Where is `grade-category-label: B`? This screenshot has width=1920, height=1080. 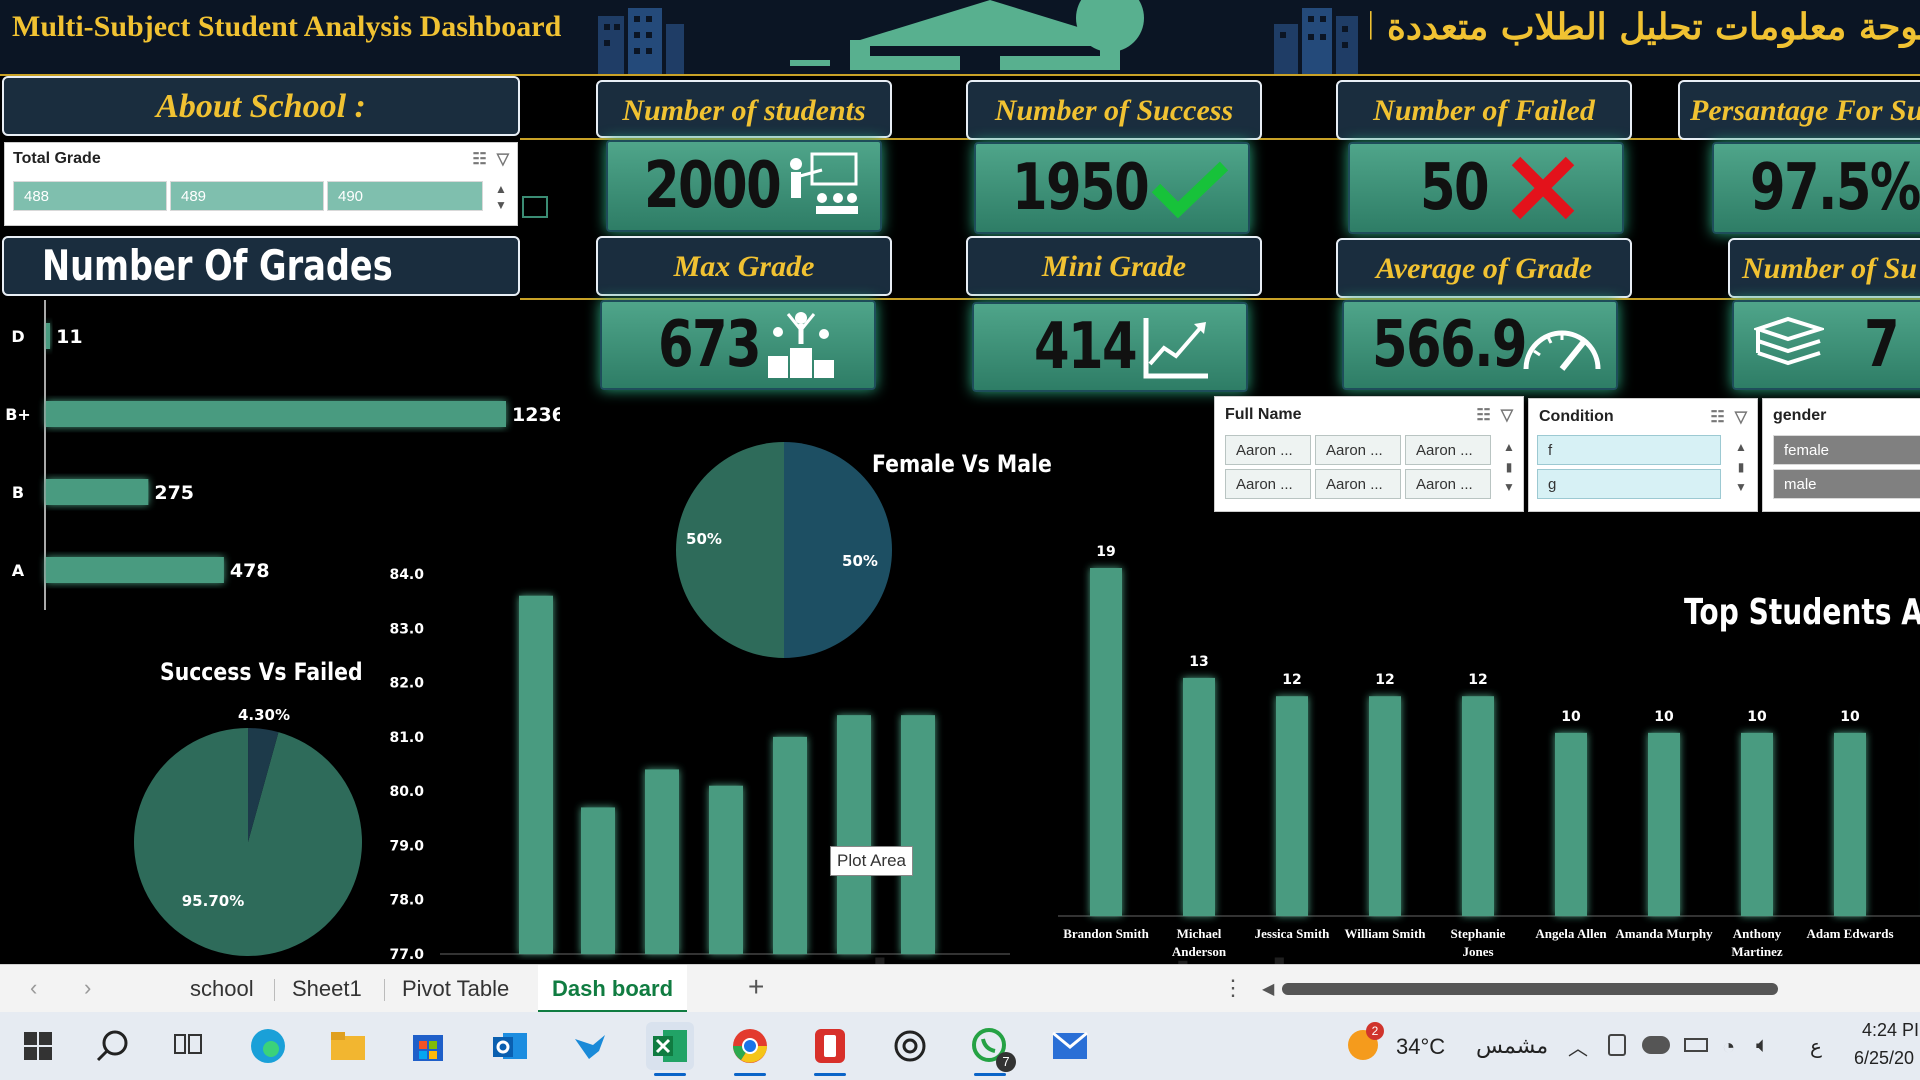
grade-category-label: B is located at coordinates (18, 492).